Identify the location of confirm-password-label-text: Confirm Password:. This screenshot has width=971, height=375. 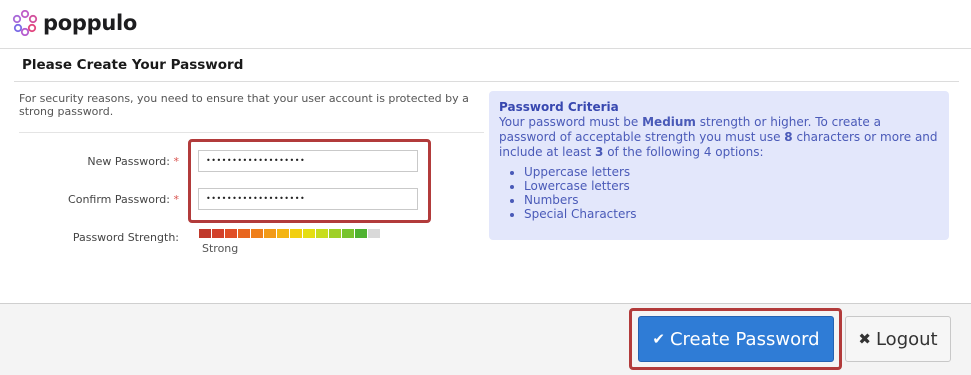
(119, 199).